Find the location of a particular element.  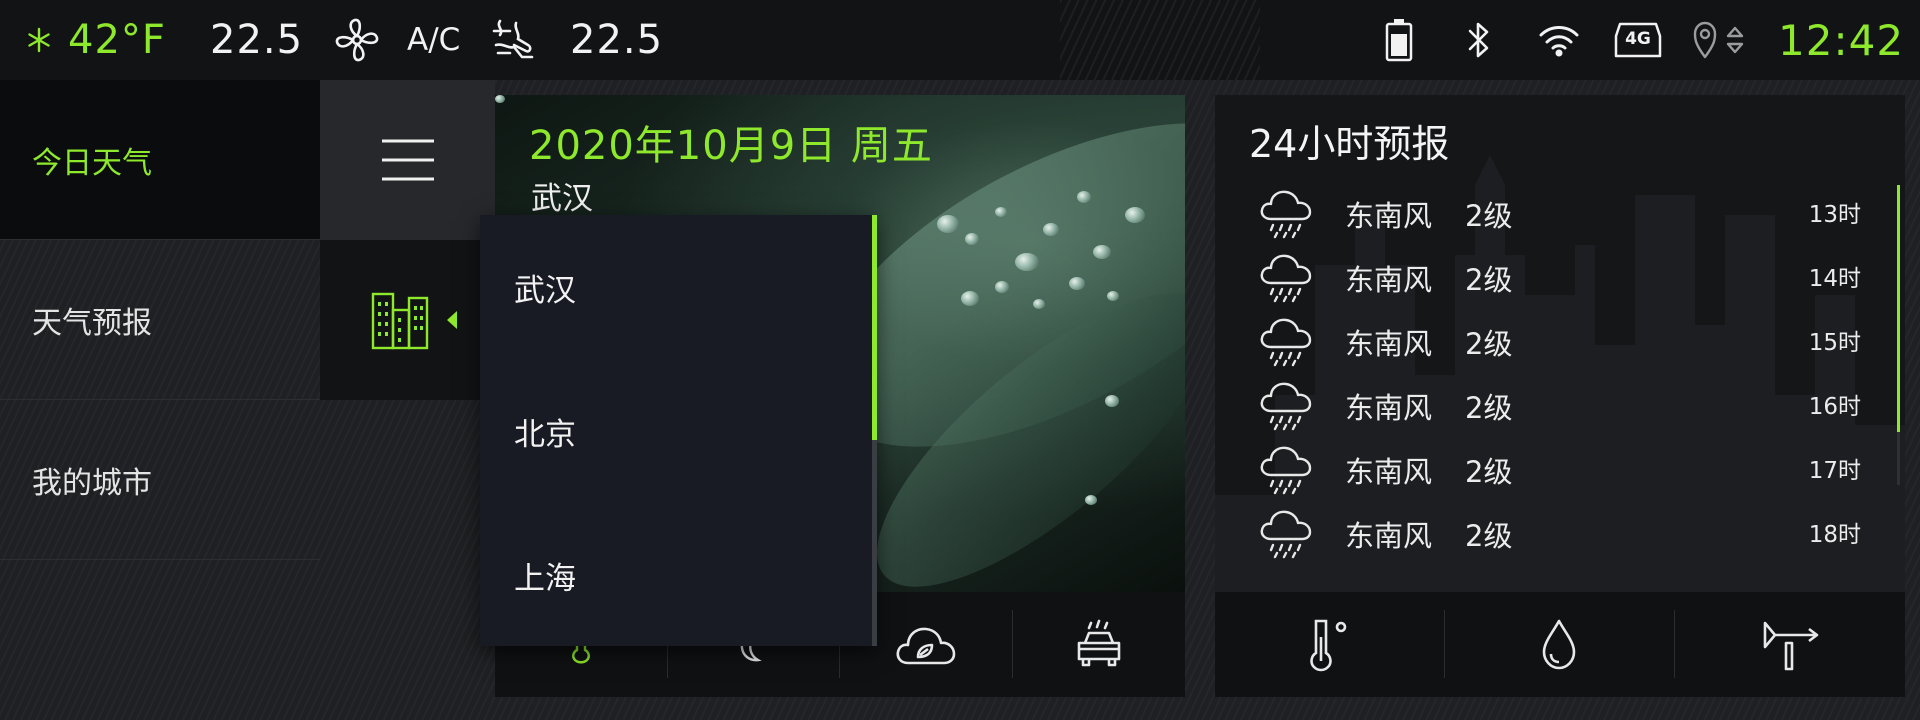

humidity-button is located at coordinates (1559, 644).